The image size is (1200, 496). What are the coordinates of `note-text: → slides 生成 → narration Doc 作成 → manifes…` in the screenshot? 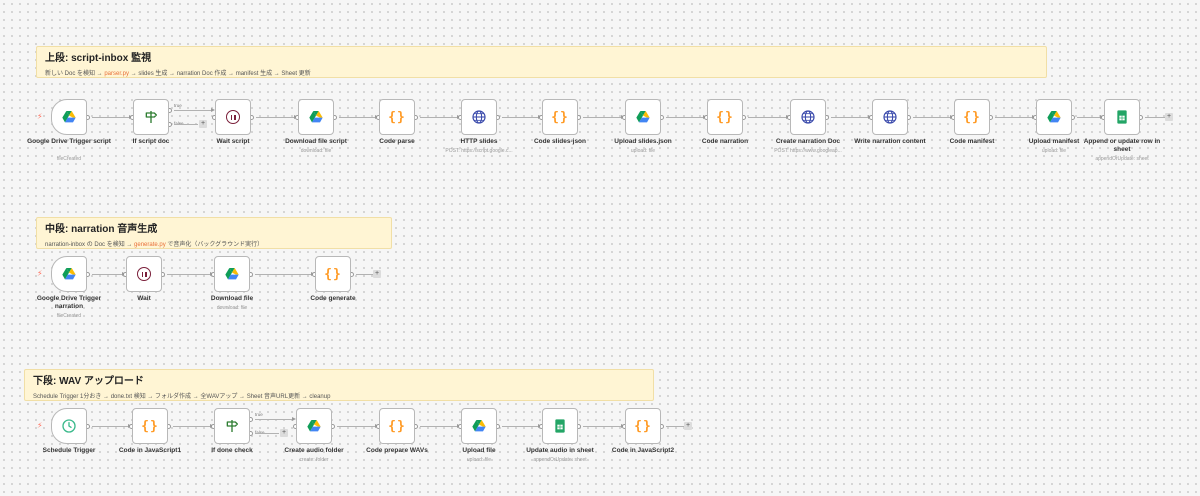 It's located at (220, 74).